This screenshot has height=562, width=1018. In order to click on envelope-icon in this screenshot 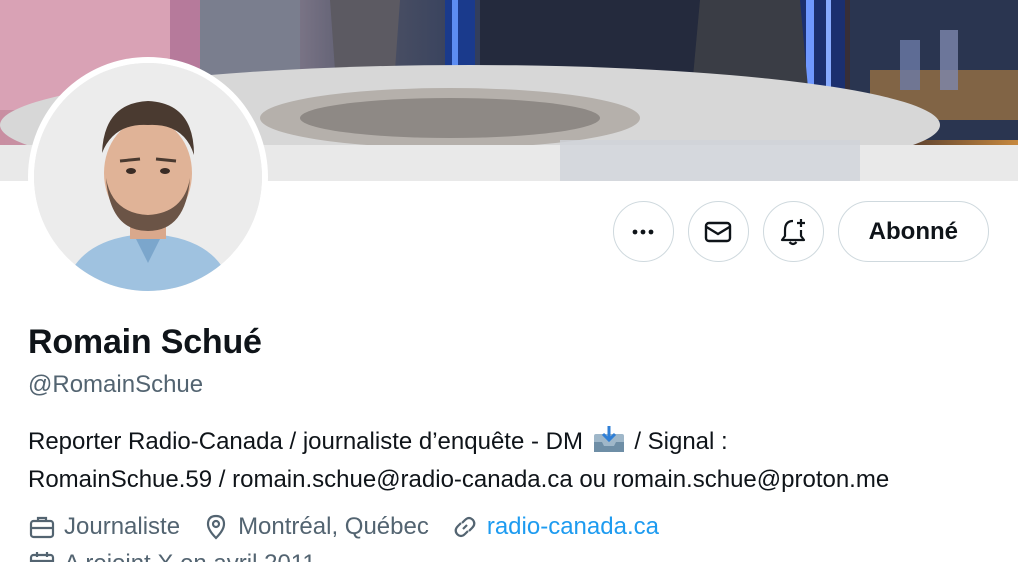, I will do `click(718, 231)`.